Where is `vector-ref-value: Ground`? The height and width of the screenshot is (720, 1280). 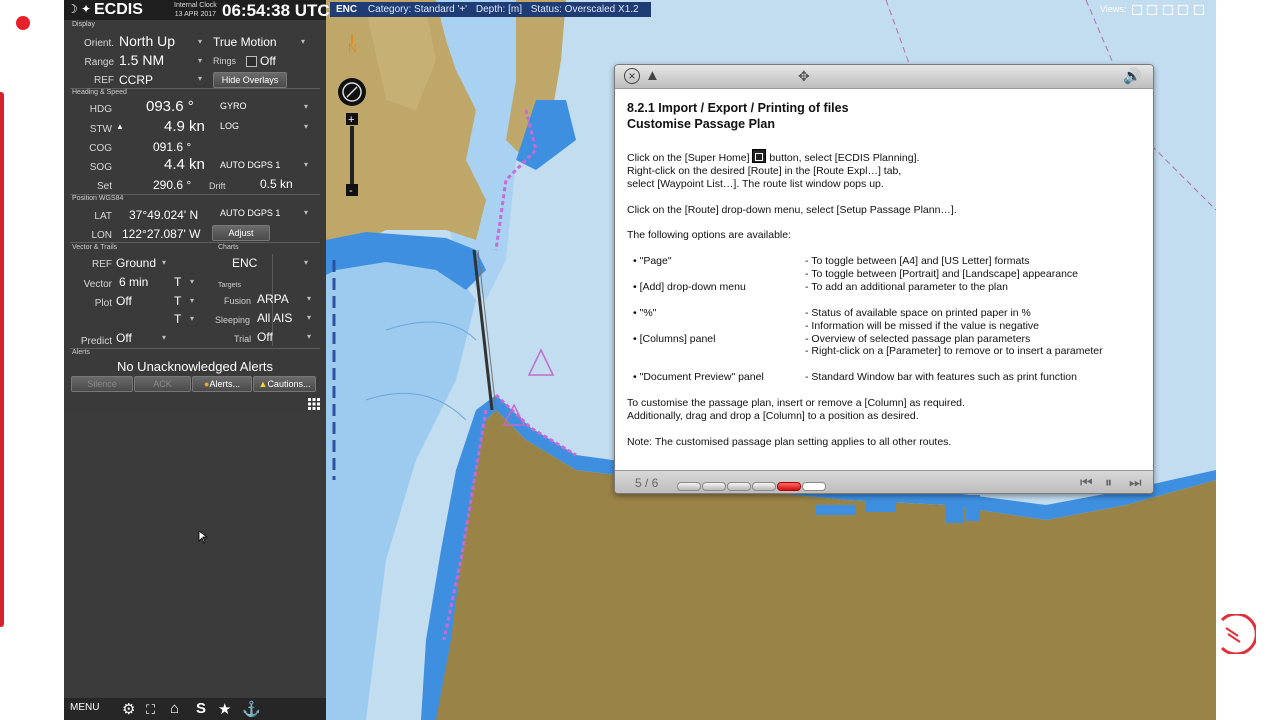
vector-ref-value: Ground is located at coordinates (136, 263).